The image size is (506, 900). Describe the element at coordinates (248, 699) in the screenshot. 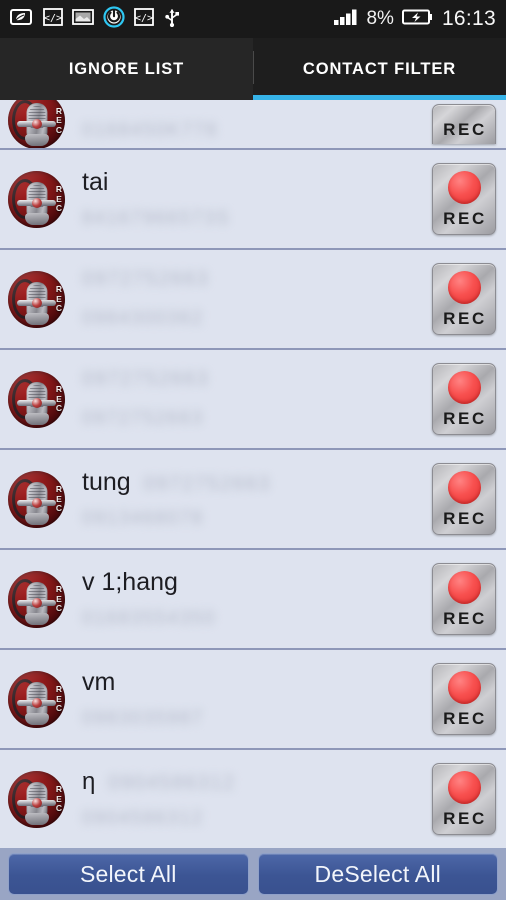

I see `contact-text-column: vm 0983035987` at that location.